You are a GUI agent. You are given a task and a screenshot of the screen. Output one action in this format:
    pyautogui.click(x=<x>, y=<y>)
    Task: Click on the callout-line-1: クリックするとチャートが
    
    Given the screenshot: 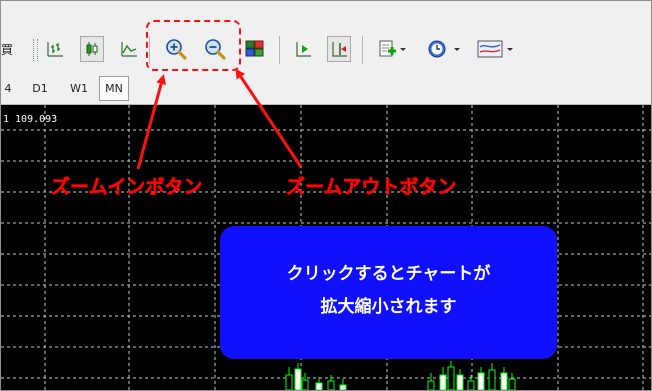 What is the action you would take?
    pyautogui.click(x=388, y=274)
    